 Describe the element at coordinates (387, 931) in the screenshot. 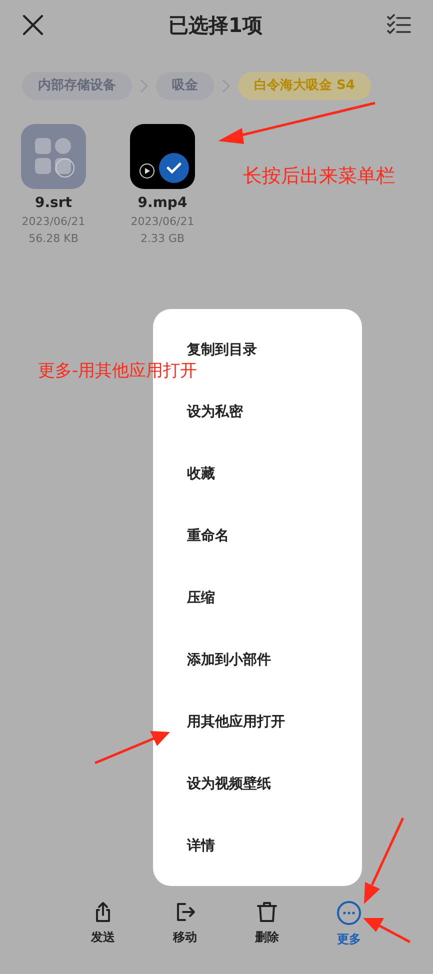

I see `annotation-arrow` at that location.